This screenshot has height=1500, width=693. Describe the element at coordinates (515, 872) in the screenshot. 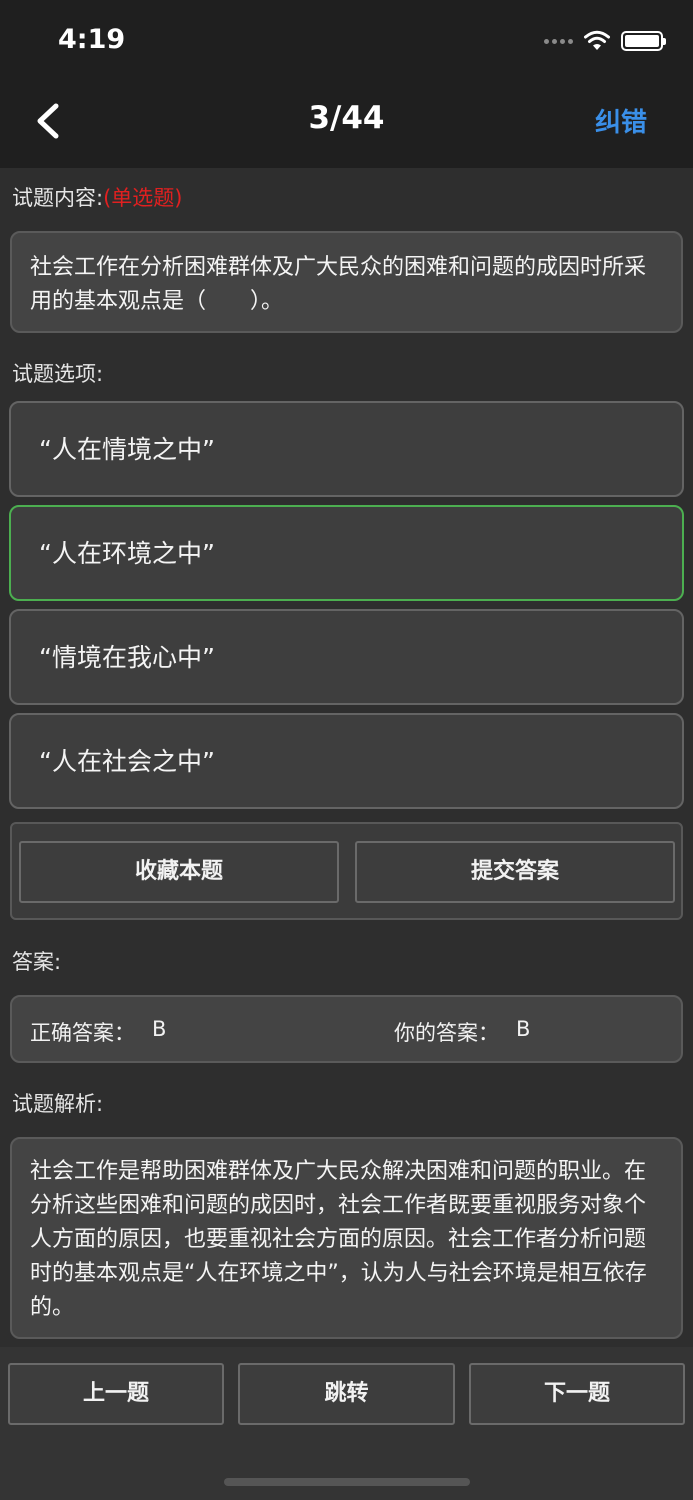

I see `submit-answer-button: 提交答案` at that location.